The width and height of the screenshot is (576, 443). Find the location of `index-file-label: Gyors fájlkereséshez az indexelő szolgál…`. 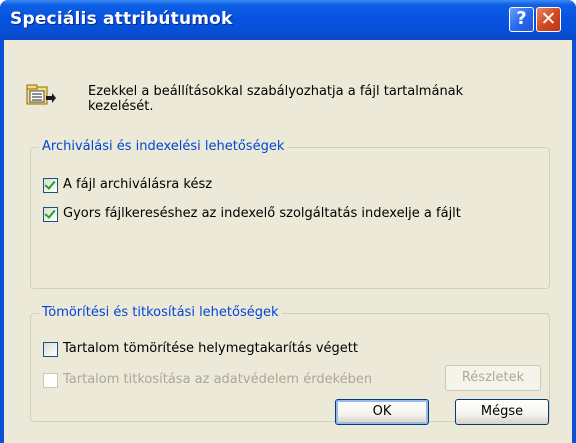

index-file-label: Gyors fájlkereséshez az indexelő szolgál… is located at coordinates (262, 213).